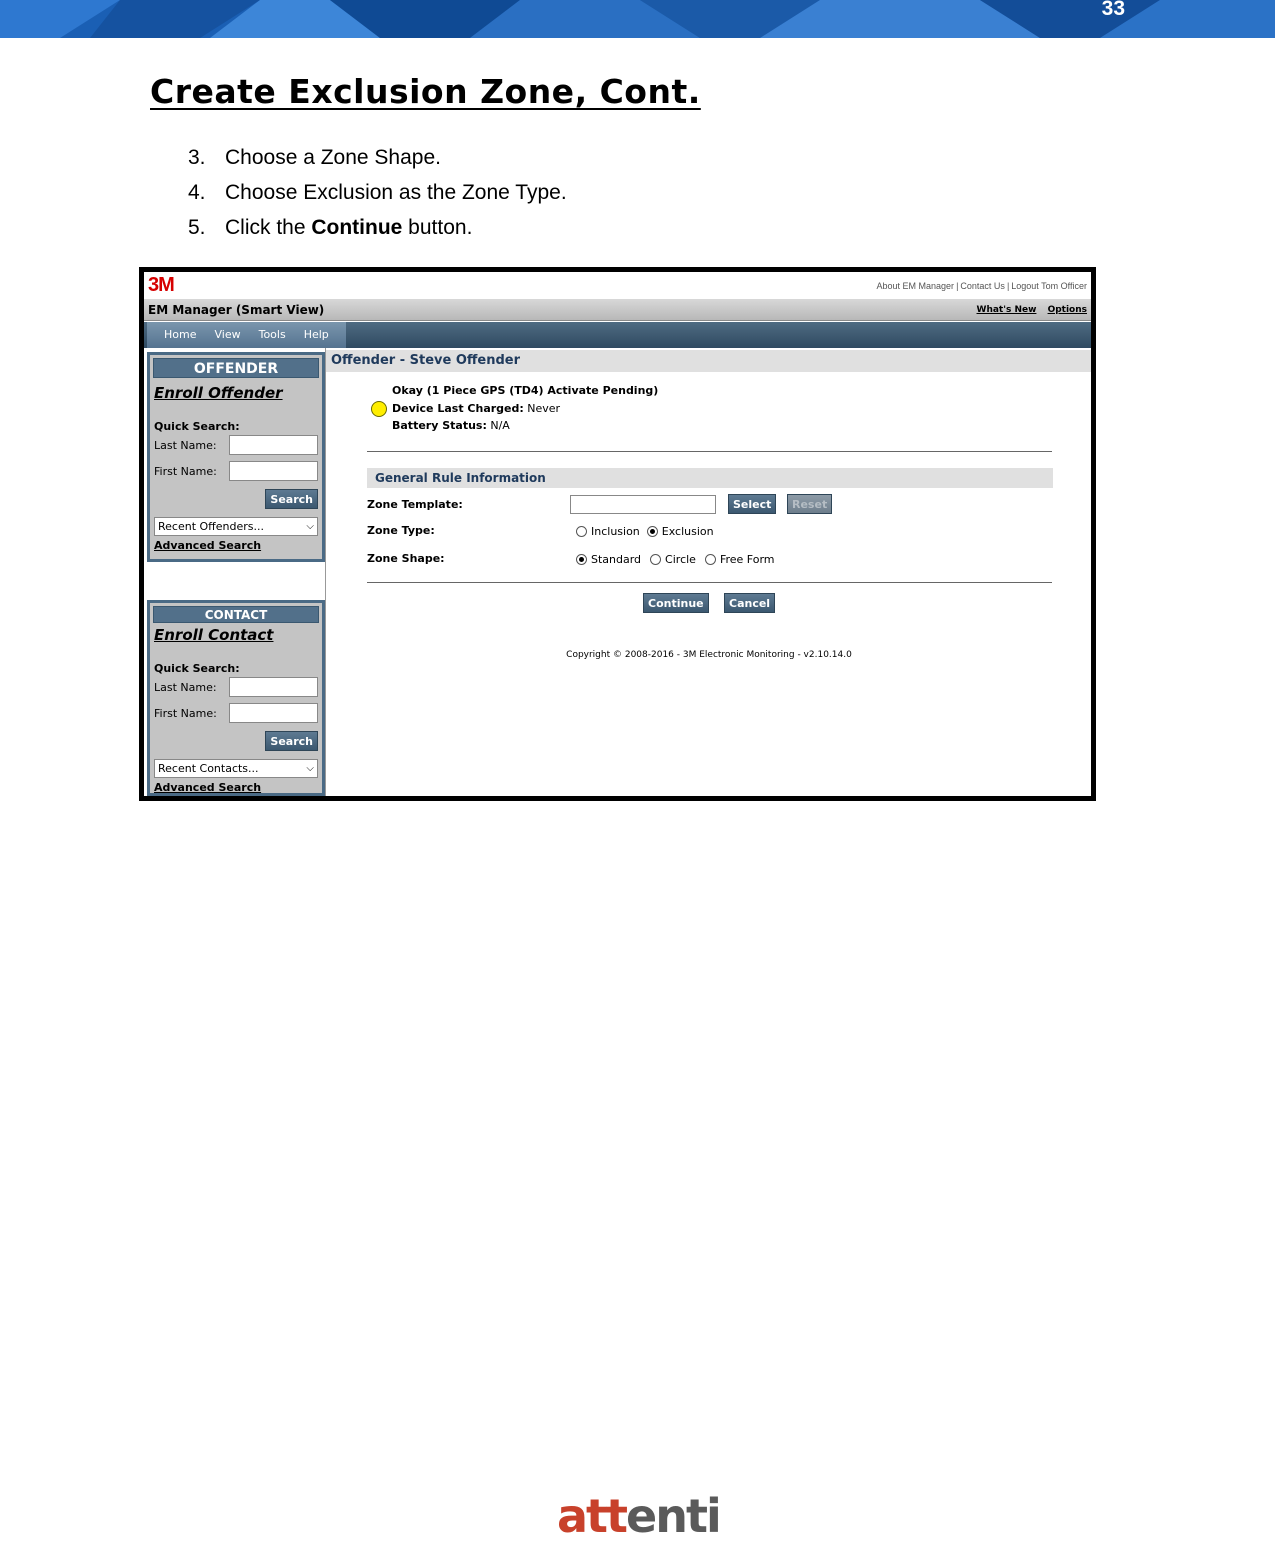  I want to click on recent-offenders-select: Recent Offenders... ⌵, so click(236, 526).